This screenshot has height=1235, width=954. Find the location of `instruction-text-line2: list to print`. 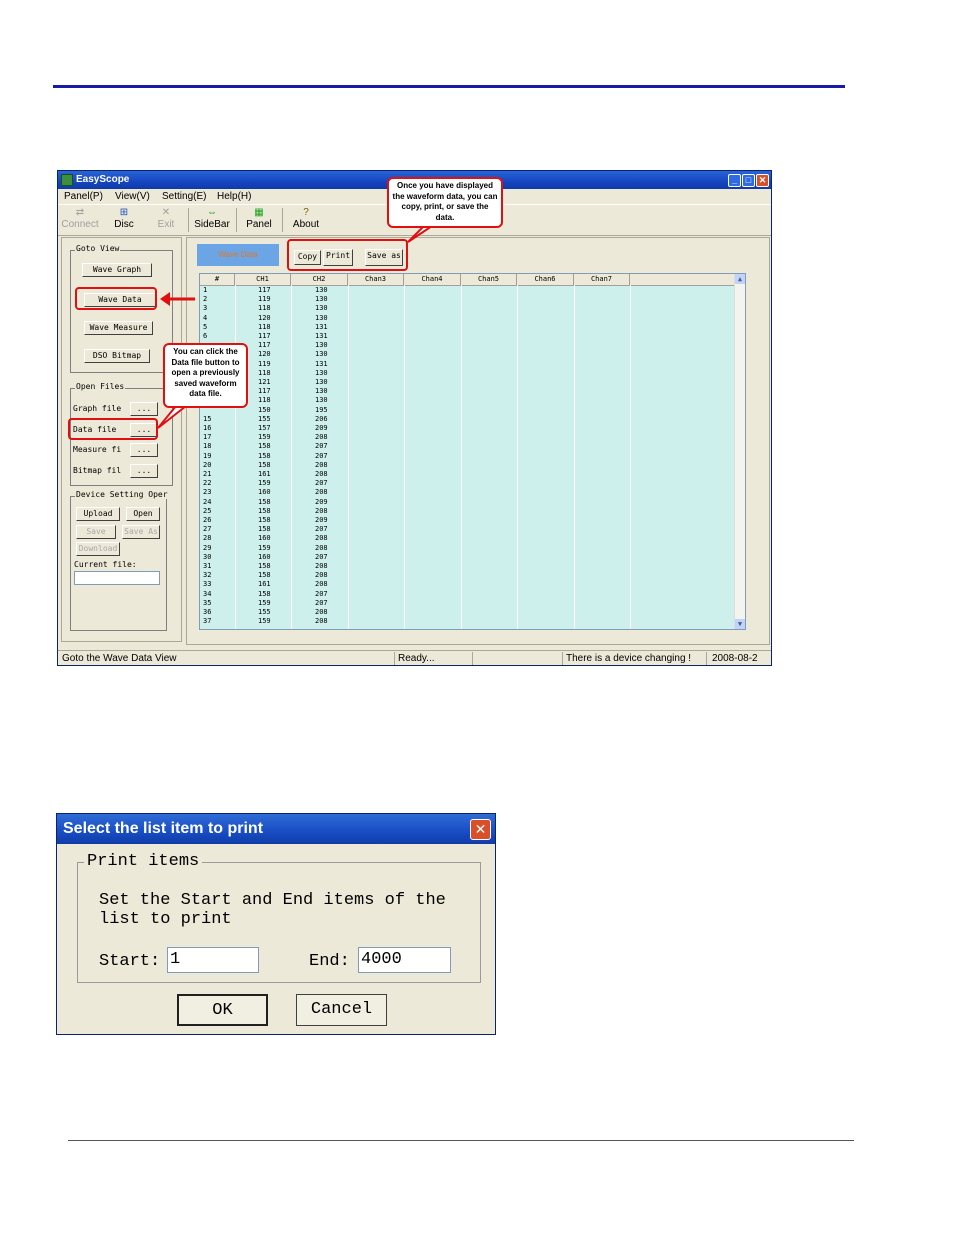

instruction-text-line2: list to print is located at coordinates (165, 919).